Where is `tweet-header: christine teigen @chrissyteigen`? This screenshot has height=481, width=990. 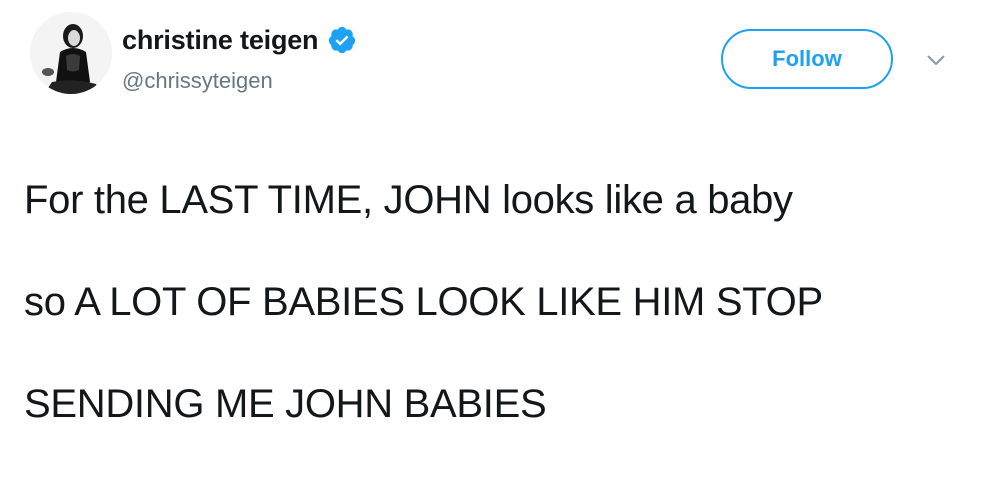
tweet-header: christine teigen @chrissyteigen is located at coordinates (239, 57).